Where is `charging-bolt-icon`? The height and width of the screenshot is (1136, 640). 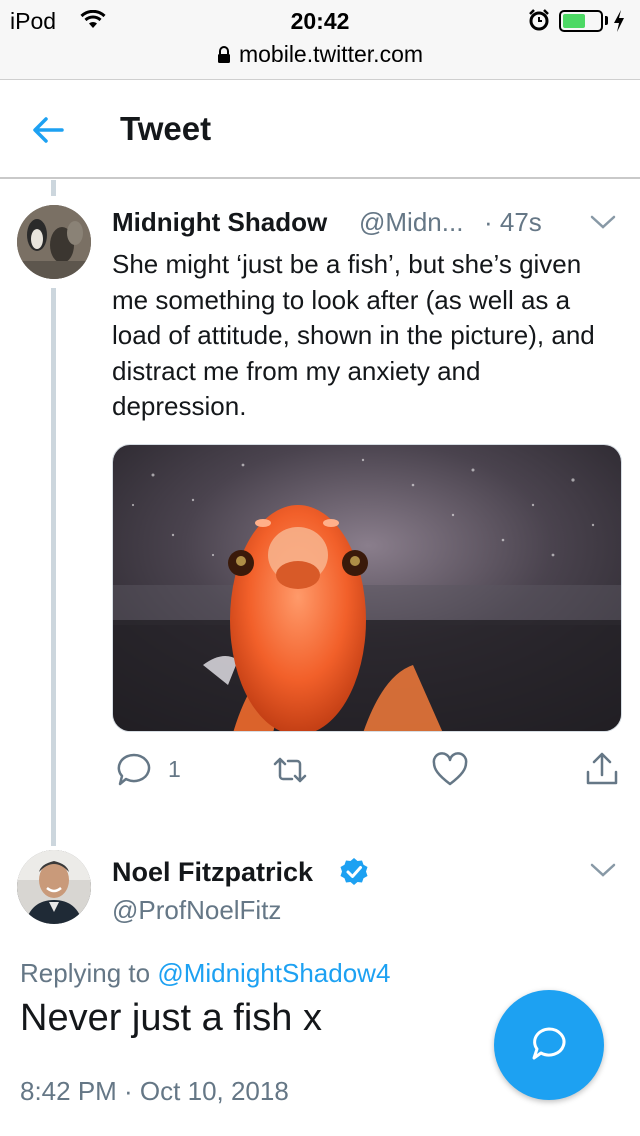
charging-bolt-icon is located at coordinates (619, 23).